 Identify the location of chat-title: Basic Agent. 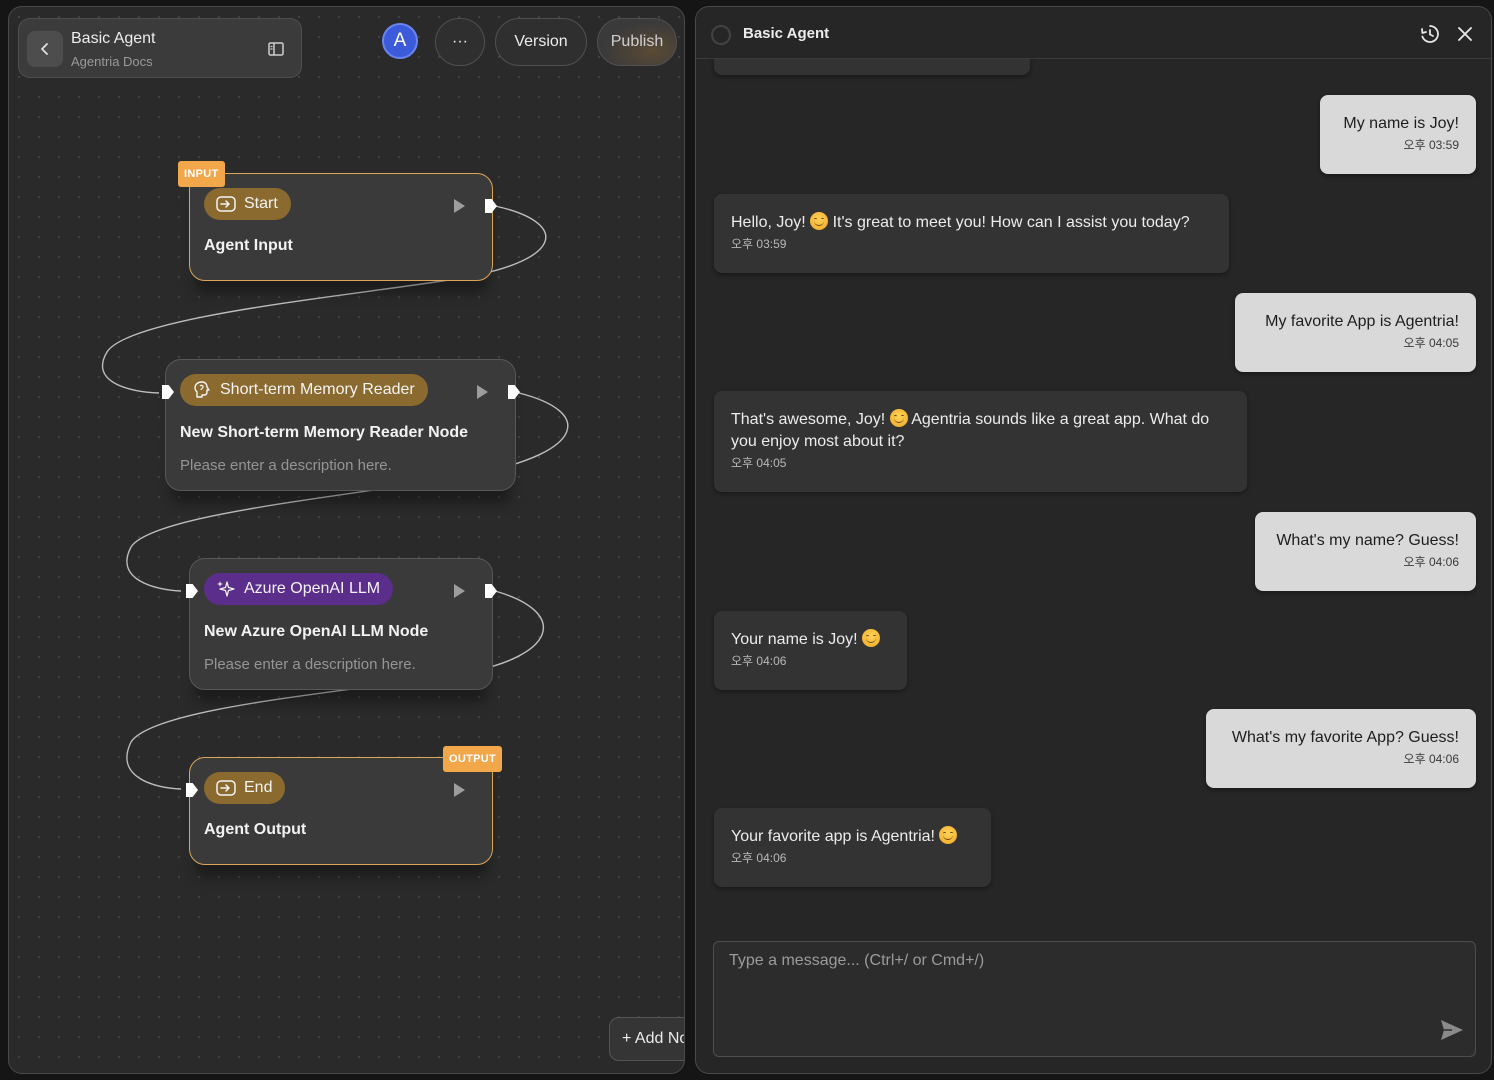
(786, 33).